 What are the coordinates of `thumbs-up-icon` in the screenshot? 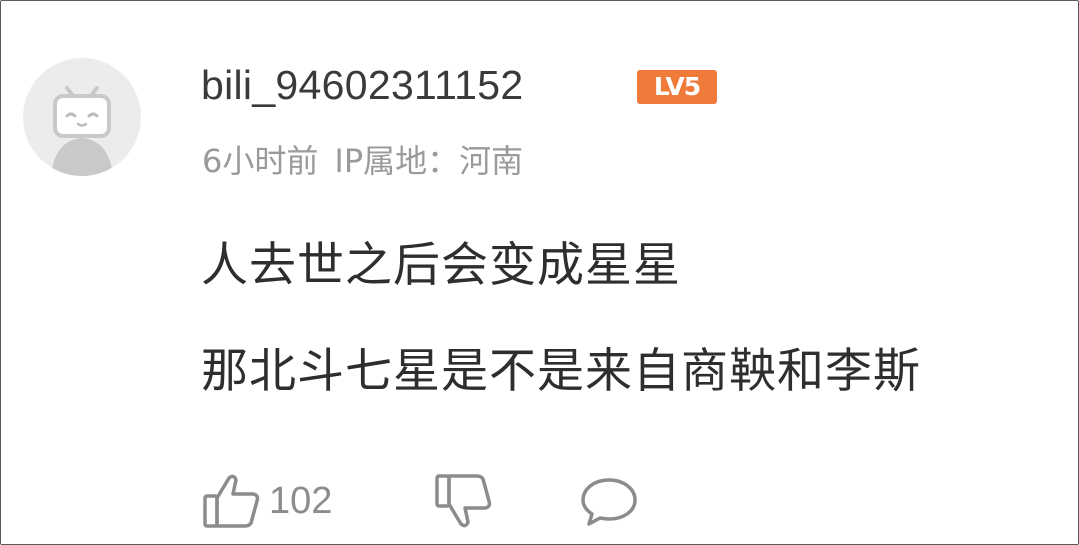 It's located at (231, 501).